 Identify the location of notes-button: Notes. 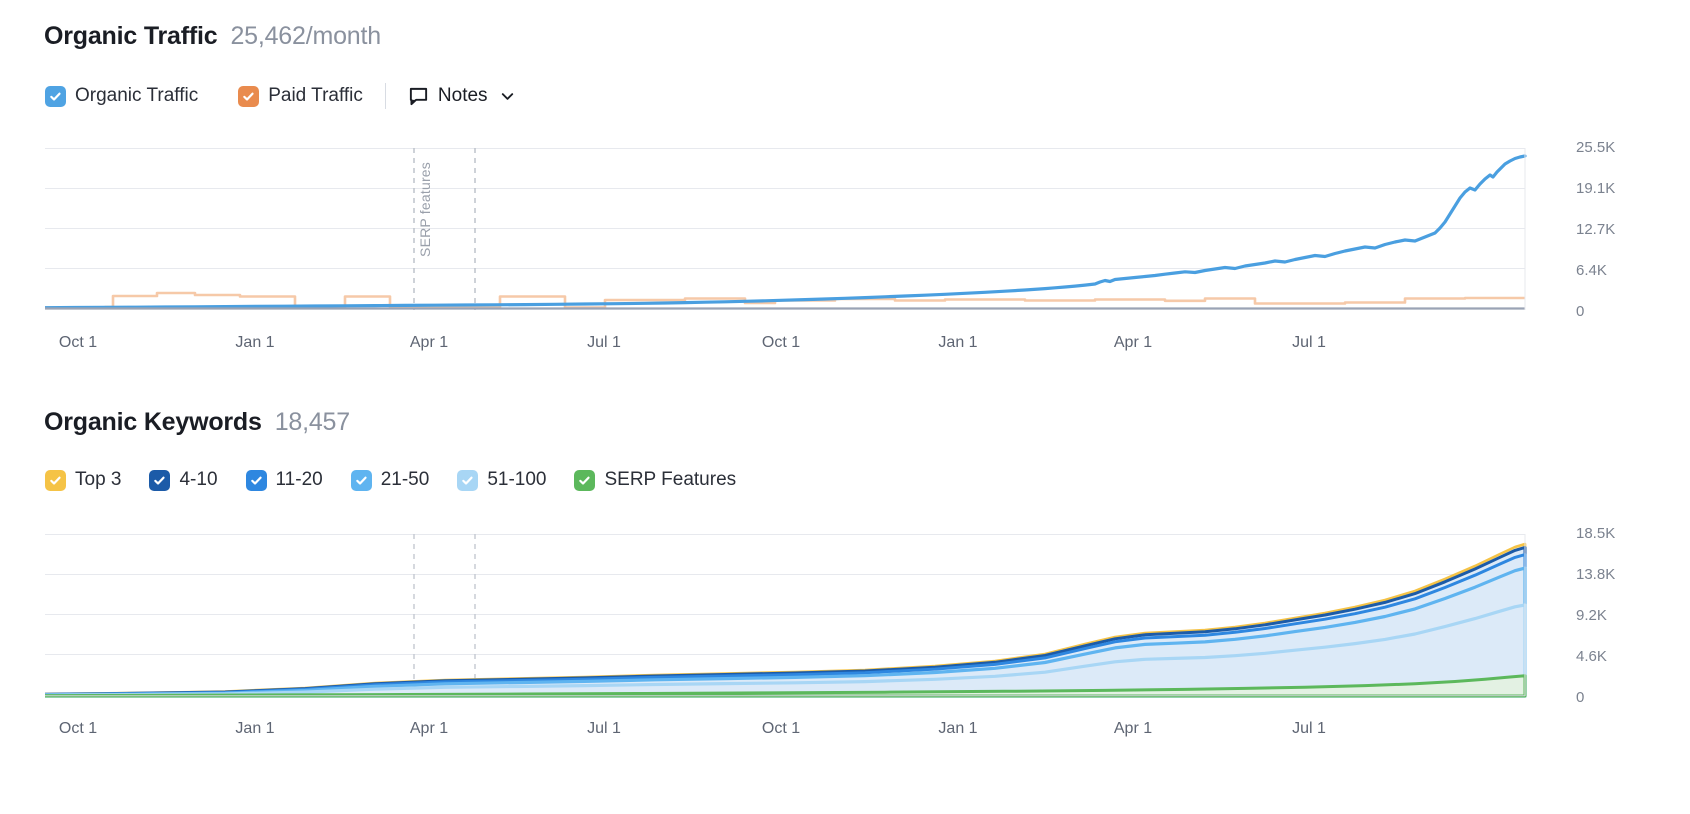
(462, 96).